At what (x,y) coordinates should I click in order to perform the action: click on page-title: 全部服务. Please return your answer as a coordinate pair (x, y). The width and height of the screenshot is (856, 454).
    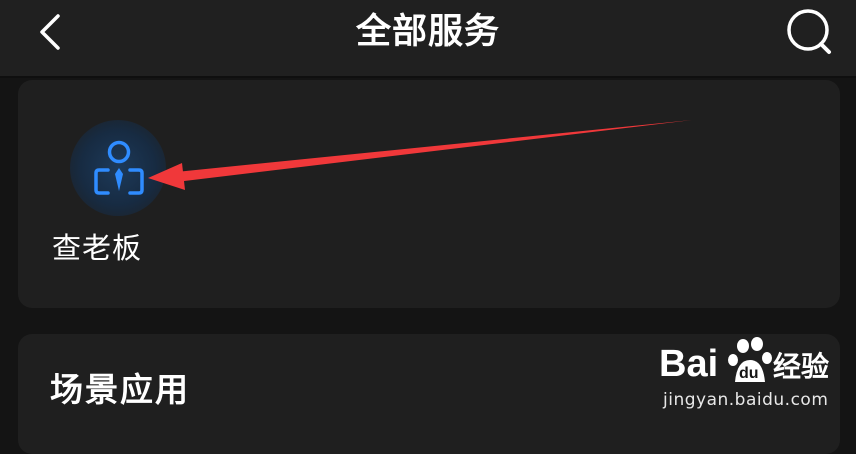
    Looking at the image, I should click on (427, 32).